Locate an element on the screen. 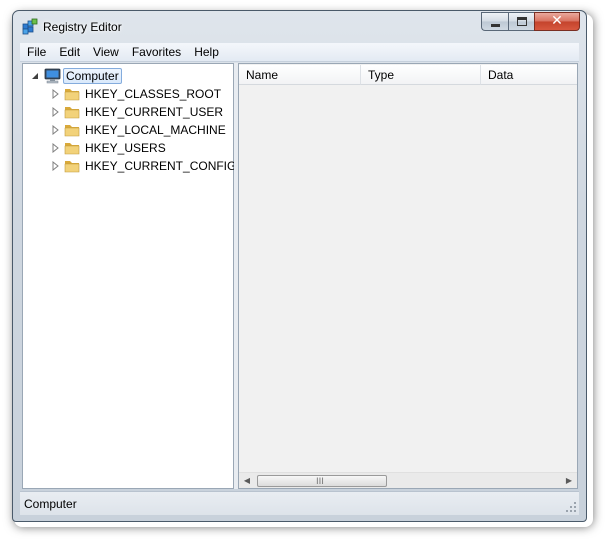 The image size is (605, 539). caption-buttons: ✕ is located at coordinates (530, 21).